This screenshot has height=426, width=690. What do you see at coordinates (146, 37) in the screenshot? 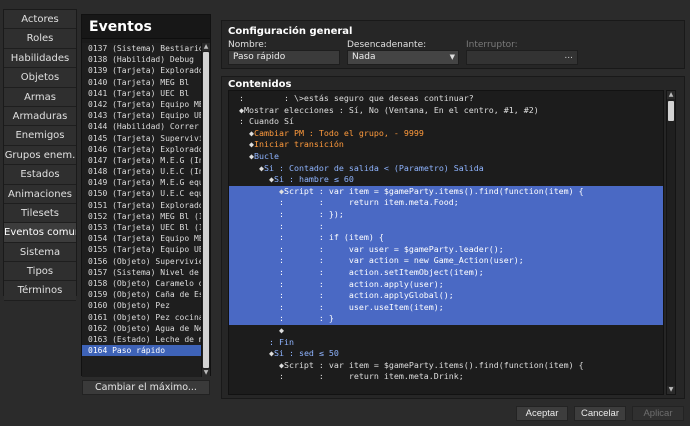
I see `list-title: Eventos comunes` at bounding box center [146, 37].